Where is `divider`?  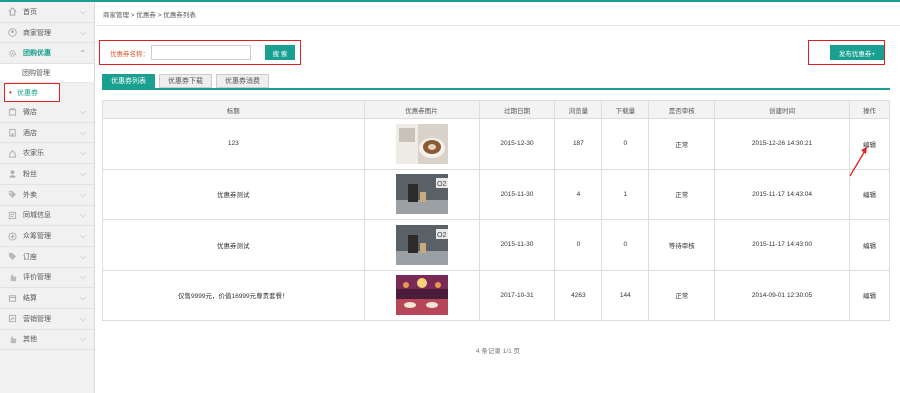
divider is located at coordinates (498, 25).